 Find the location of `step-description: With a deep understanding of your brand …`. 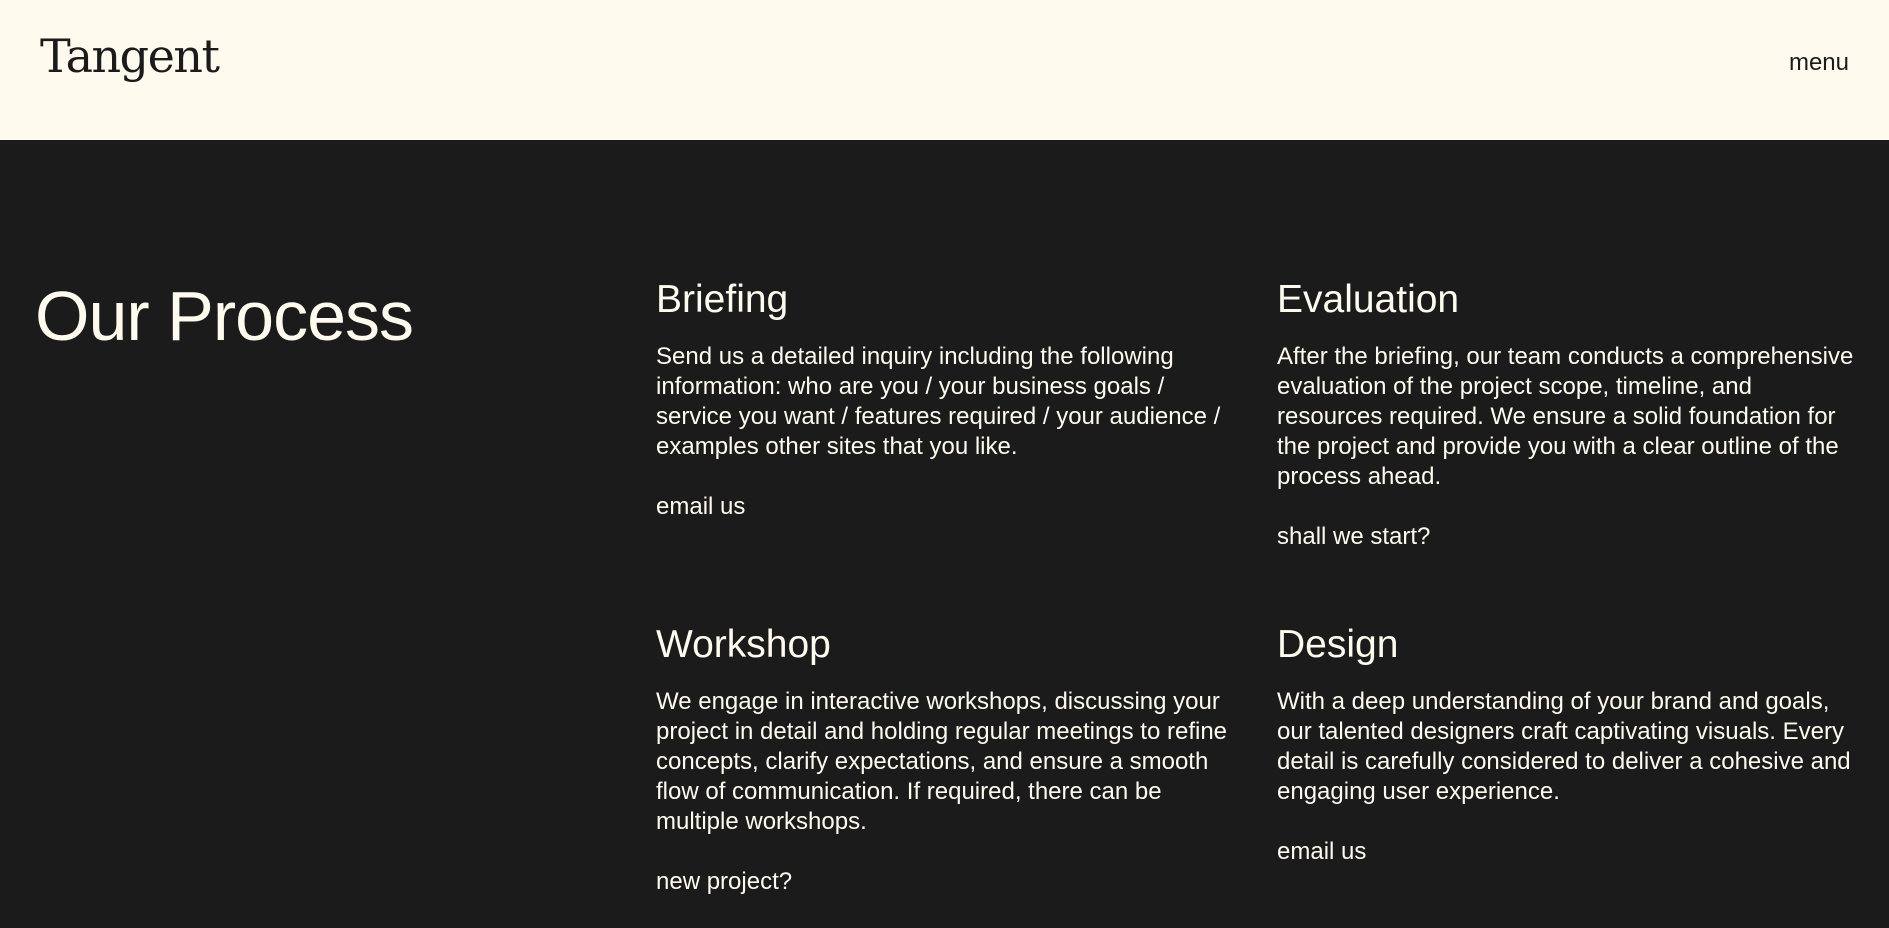

step-description: With a deep understanding of your brand … is located at coordinates (1564, 746).